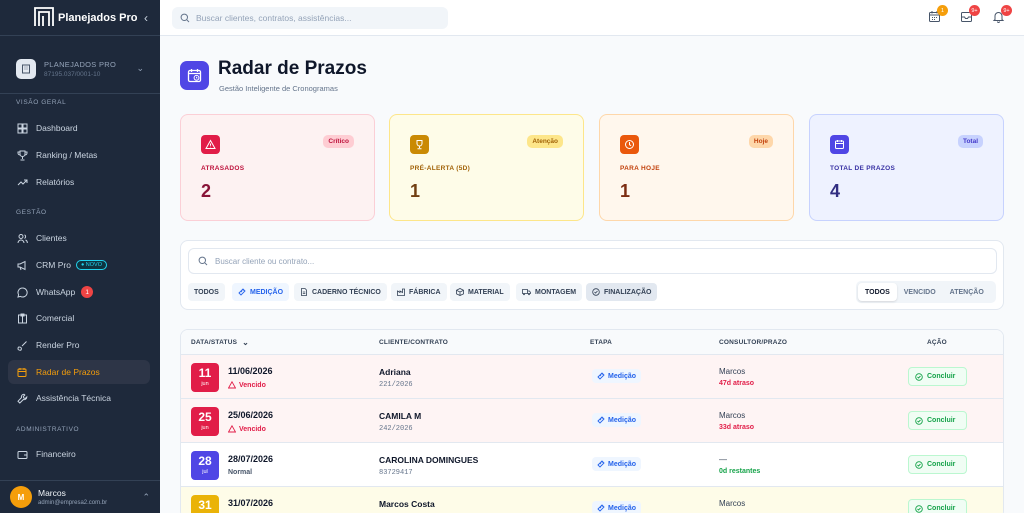 This screenshot has height=513, width=1024. What do you see at coordinates (486, 167) in the screenshot?
I see `kpi-card-pre-alerta: Atenção PRÉ-ALERTA (5D) 1` at bounding box center [486, 167].